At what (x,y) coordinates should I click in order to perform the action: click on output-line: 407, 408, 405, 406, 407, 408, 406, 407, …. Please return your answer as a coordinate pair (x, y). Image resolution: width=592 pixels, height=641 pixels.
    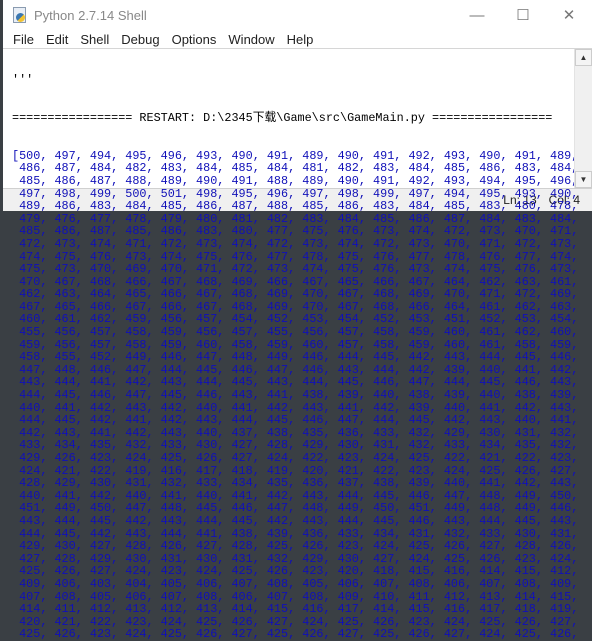
    Looking at the image, I should click on (295, 596).